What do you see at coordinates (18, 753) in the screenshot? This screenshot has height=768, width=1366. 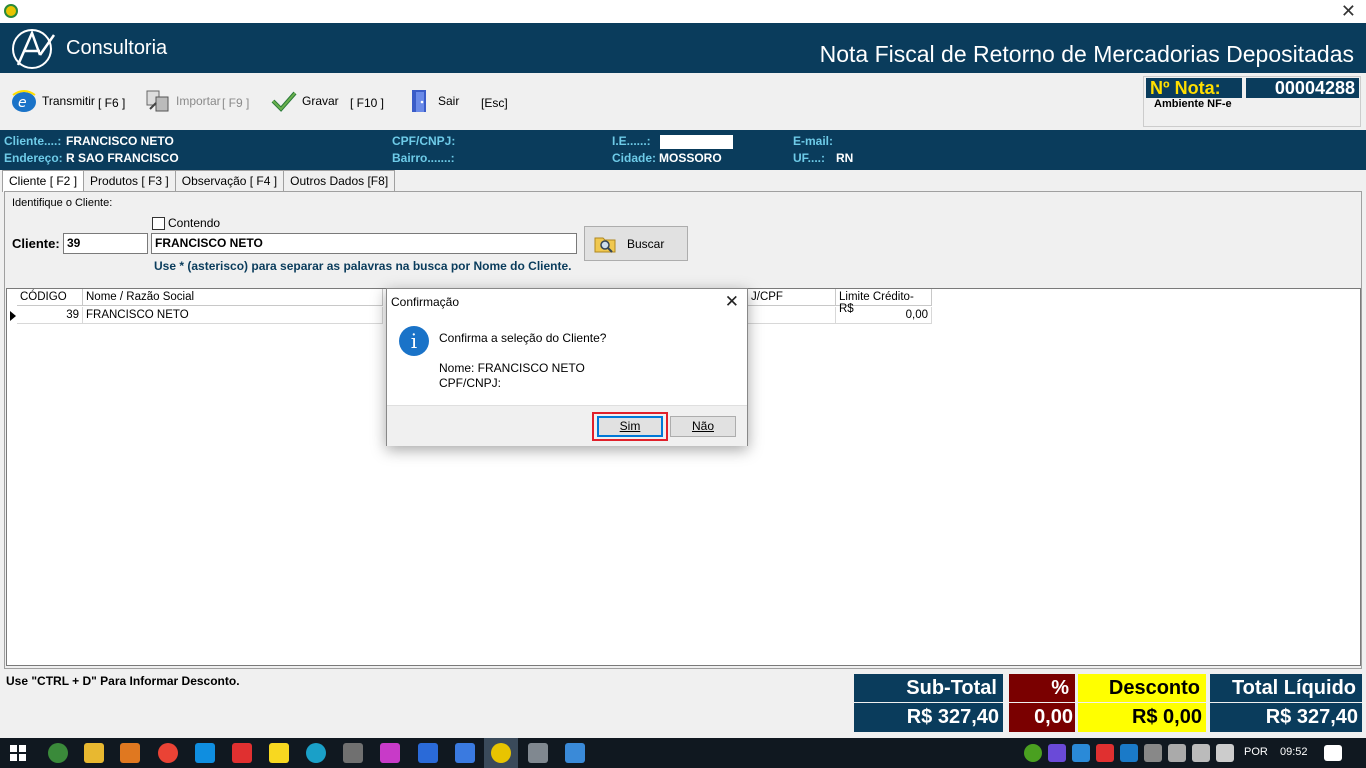 I see `windows-start-icon` at bounding box center [18, 753].